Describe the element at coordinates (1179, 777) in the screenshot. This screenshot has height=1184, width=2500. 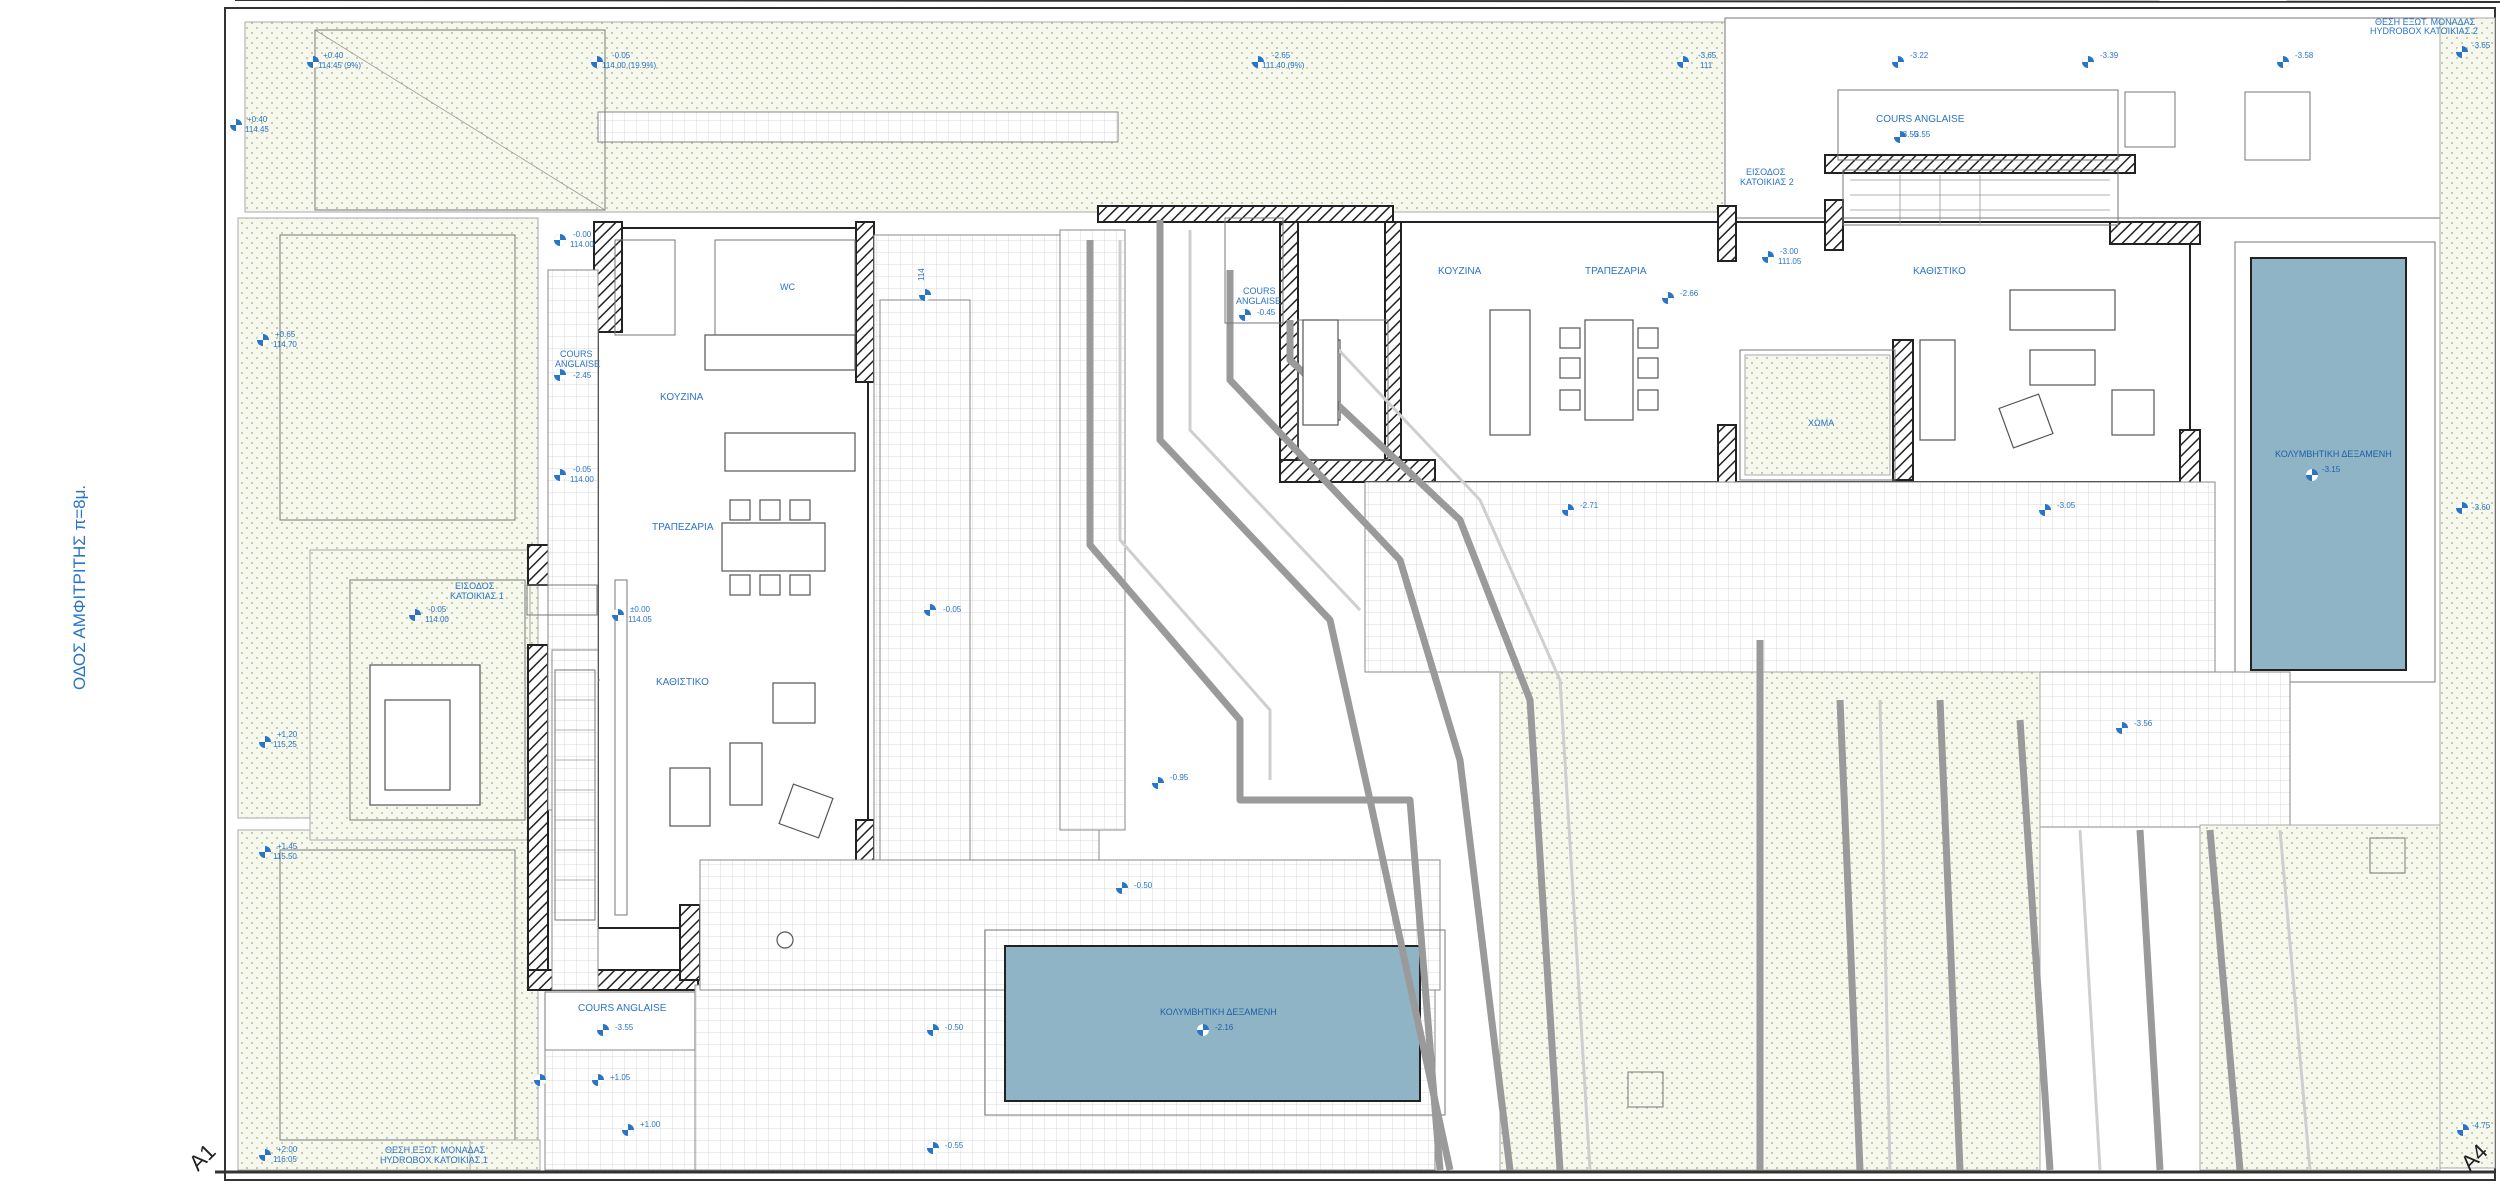
I see `level-28: -0.95` at that location.